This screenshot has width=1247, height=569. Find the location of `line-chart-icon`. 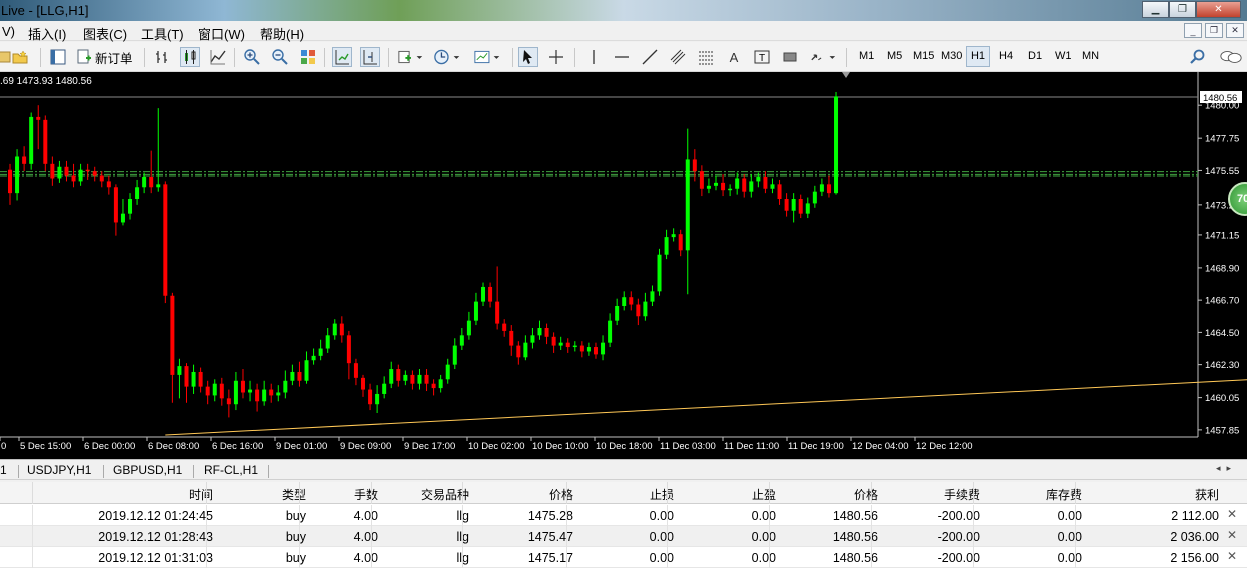

line-chart-icon is located at coordinates (218, 57).